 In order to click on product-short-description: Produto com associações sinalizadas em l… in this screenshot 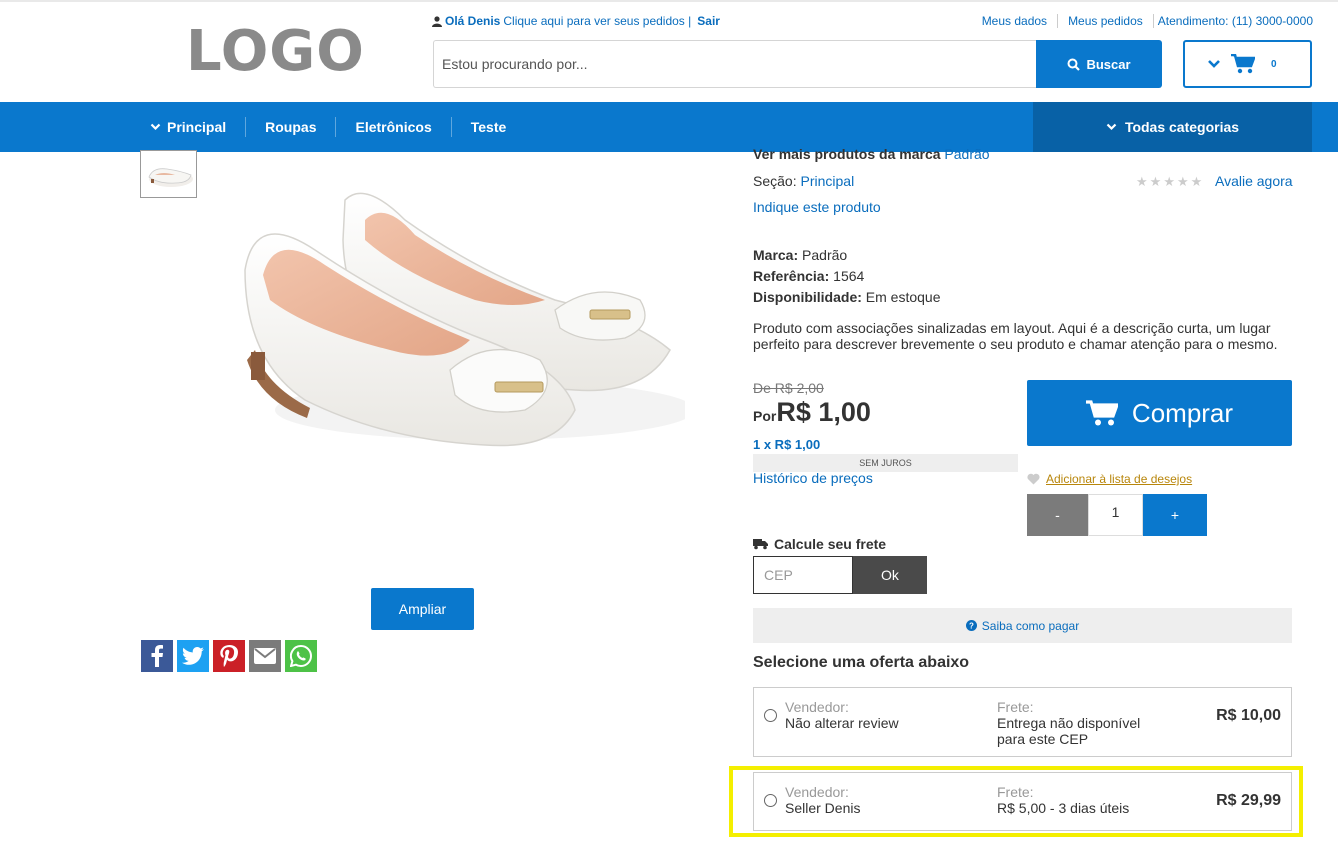, I will do `click(1015, 336)`.